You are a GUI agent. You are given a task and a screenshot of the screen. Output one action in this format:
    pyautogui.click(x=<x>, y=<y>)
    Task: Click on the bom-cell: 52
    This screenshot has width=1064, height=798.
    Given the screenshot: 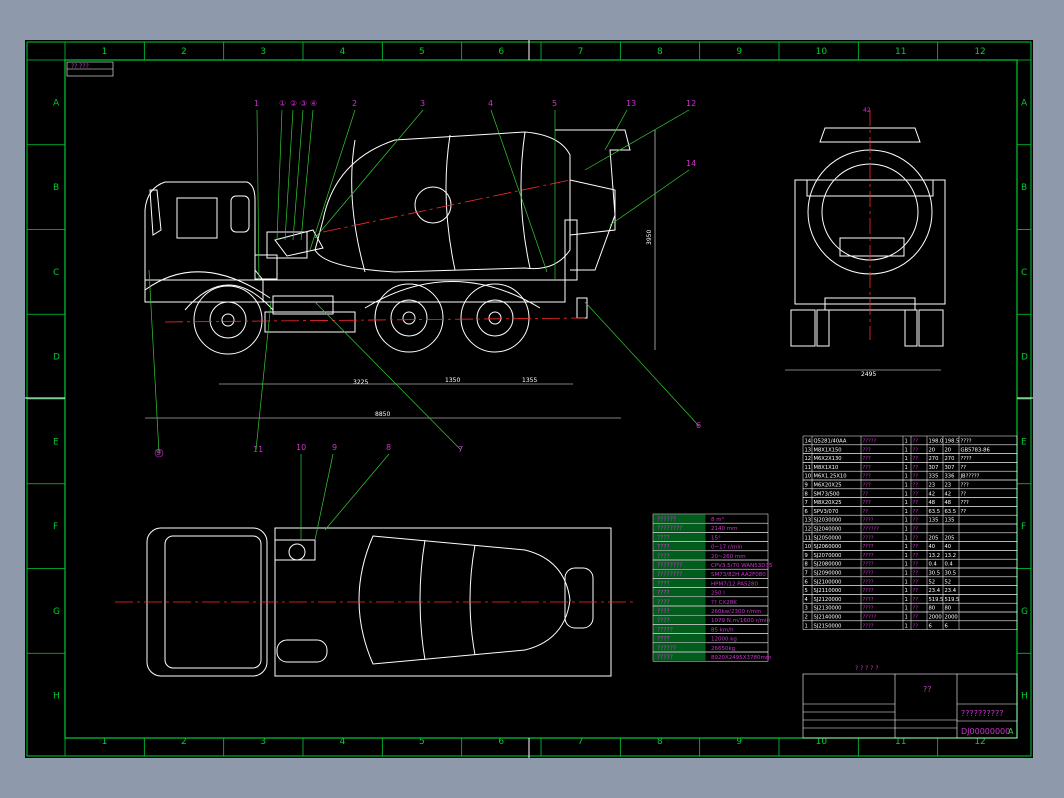 What is the action you would take?
    pyautogui.click(x=932, y=582)
    